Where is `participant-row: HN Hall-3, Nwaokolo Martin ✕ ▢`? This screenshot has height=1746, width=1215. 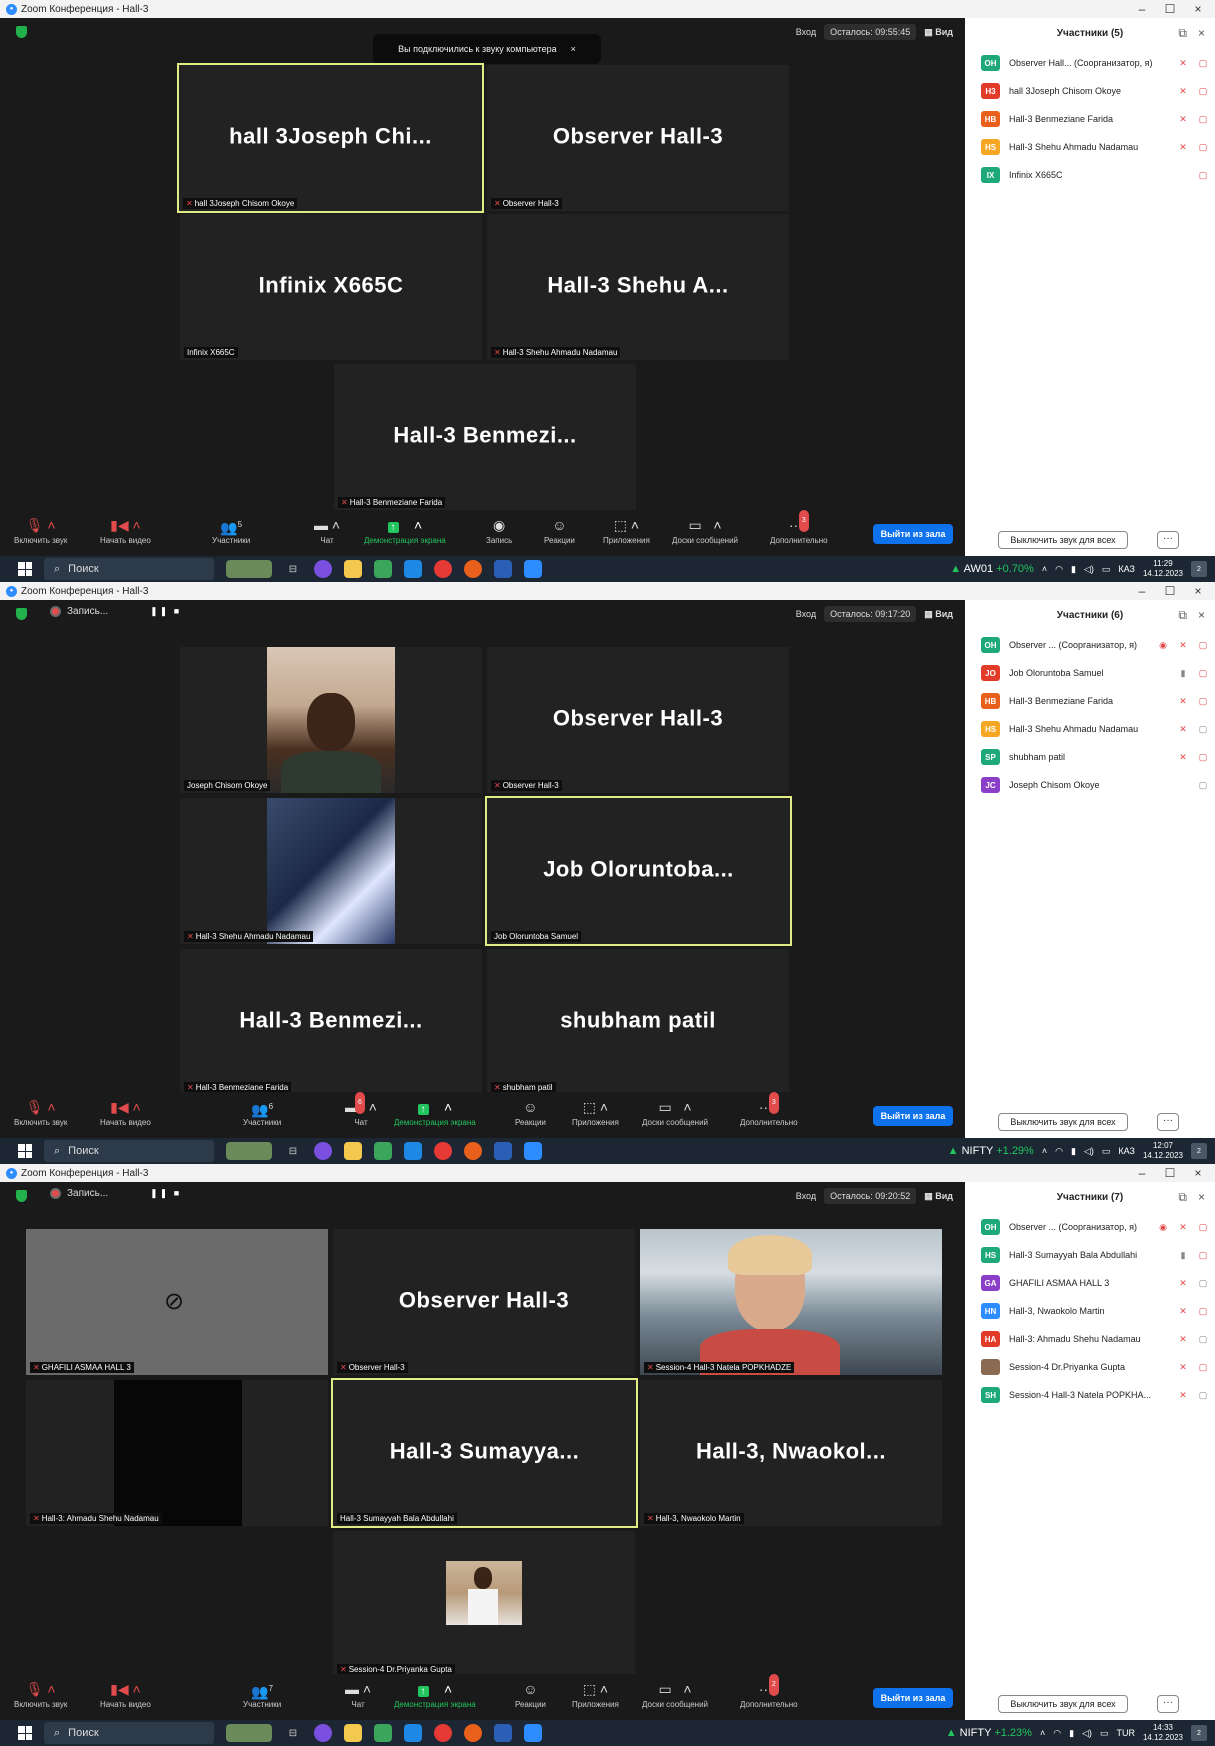 participant-row: HN Hall-3, Nwaokolo Martin ✕ ▢ is located at coordinates (1096, 1311).